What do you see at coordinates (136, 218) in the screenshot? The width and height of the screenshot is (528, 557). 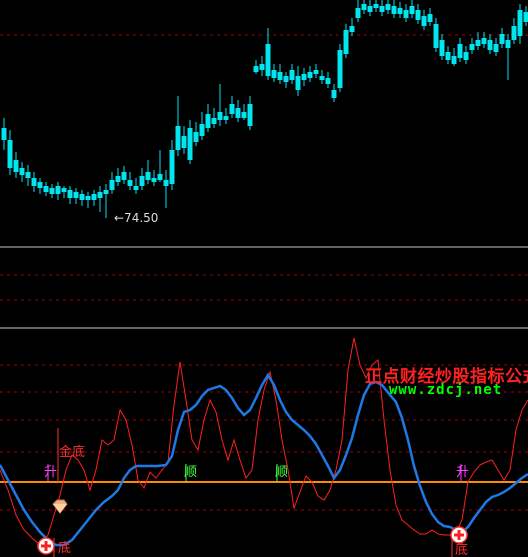 I see `low-price-label: ←74.50` at bounding box center [136, 218].